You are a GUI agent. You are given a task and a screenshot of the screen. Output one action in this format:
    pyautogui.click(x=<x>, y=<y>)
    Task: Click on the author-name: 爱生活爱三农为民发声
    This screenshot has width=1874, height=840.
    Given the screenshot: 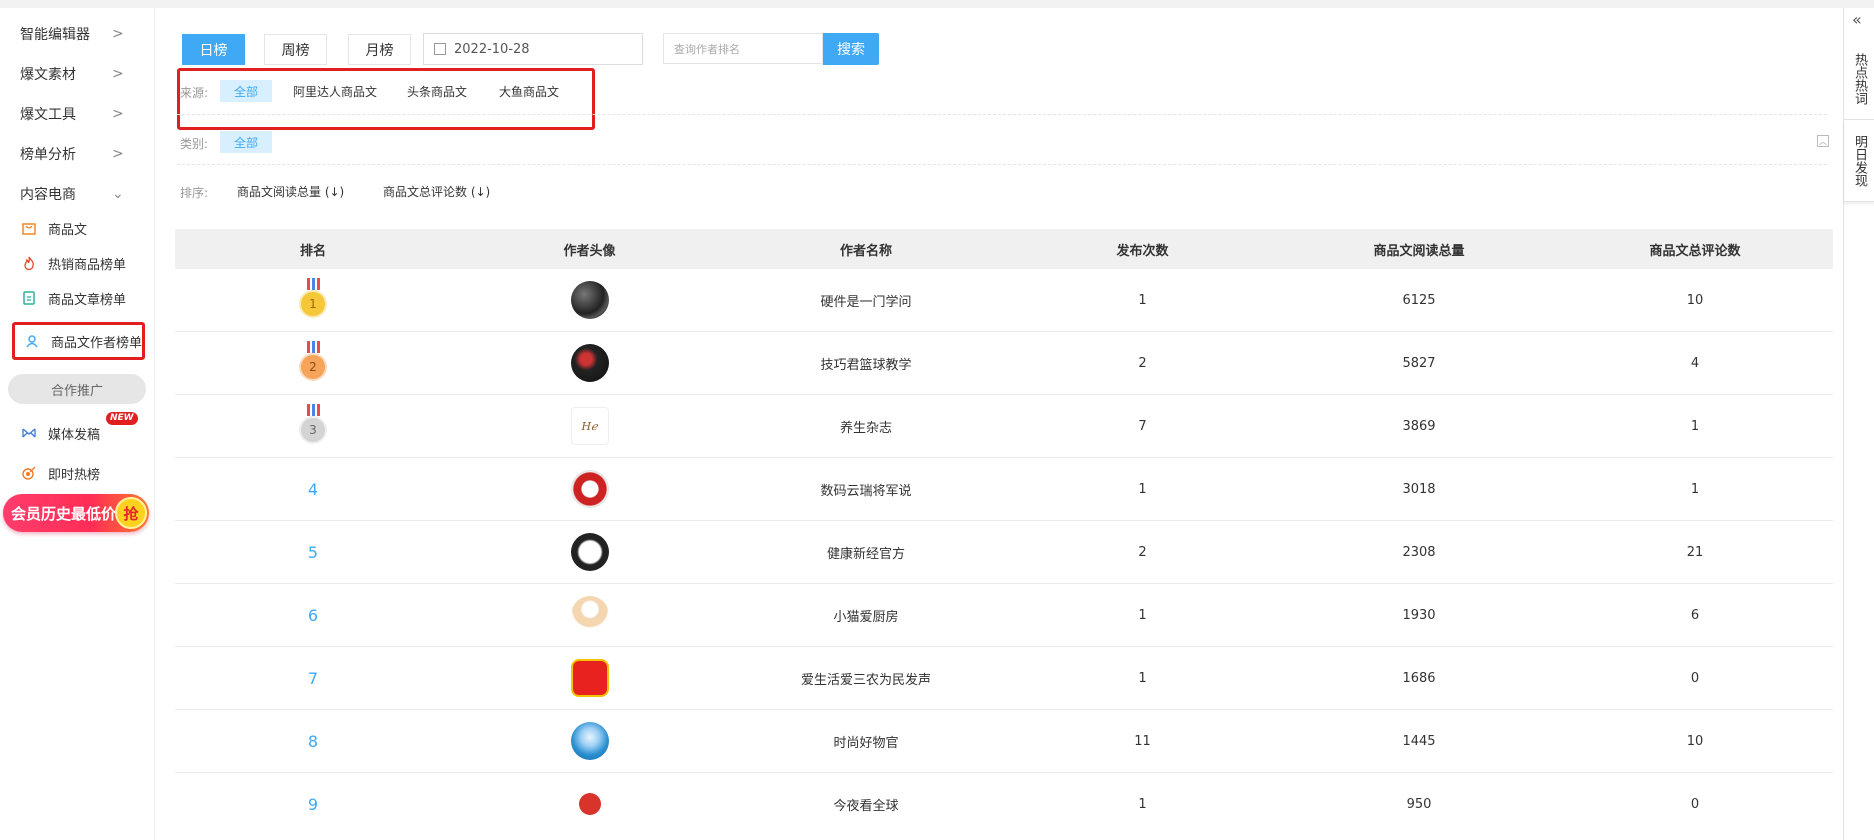 What is the action you would take?
    pyautogui.click(x=866, y=678)
    